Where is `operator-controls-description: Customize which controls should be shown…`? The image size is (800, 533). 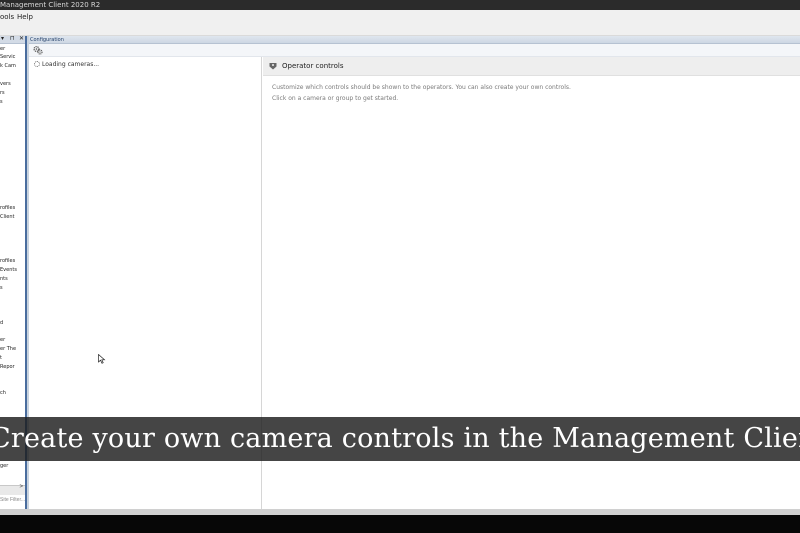 operator-controls-description: Customize which controls should be shown… is located at coordinates (421, 87).